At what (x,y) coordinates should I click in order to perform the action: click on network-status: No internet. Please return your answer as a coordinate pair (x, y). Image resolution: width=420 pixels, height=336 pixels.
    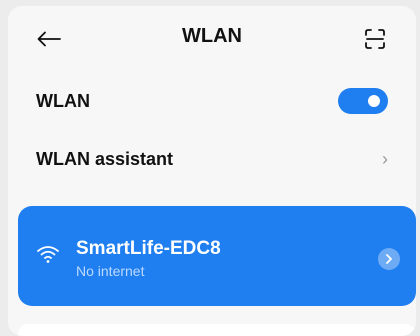
    Looking at the image, I should click on (110, 271).